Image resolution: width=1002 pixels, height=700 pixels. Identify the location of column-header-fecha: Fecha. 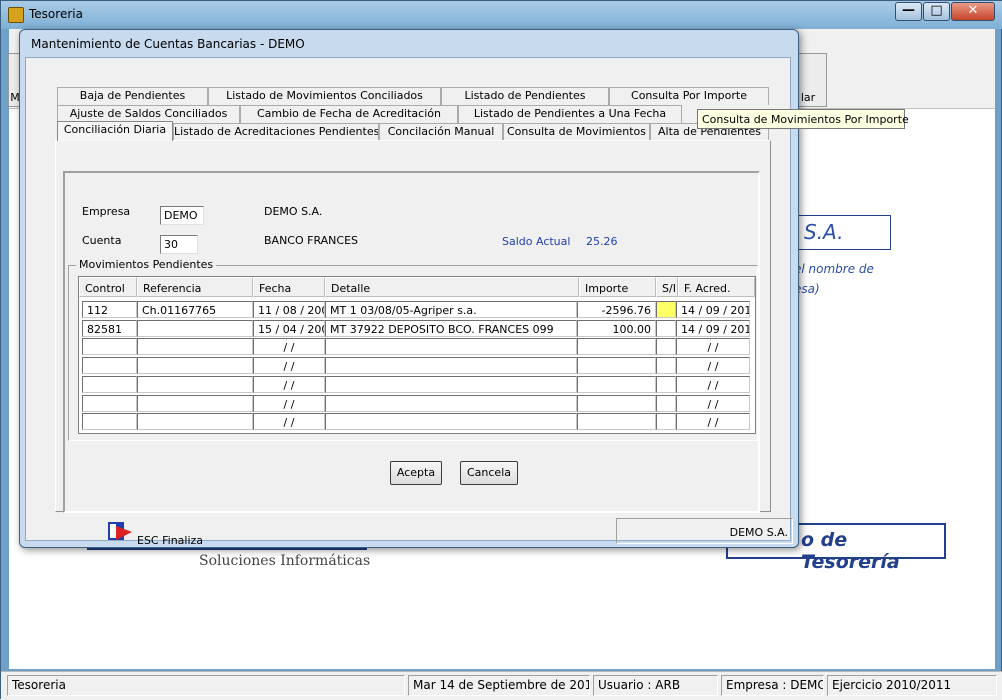
(289, 287).